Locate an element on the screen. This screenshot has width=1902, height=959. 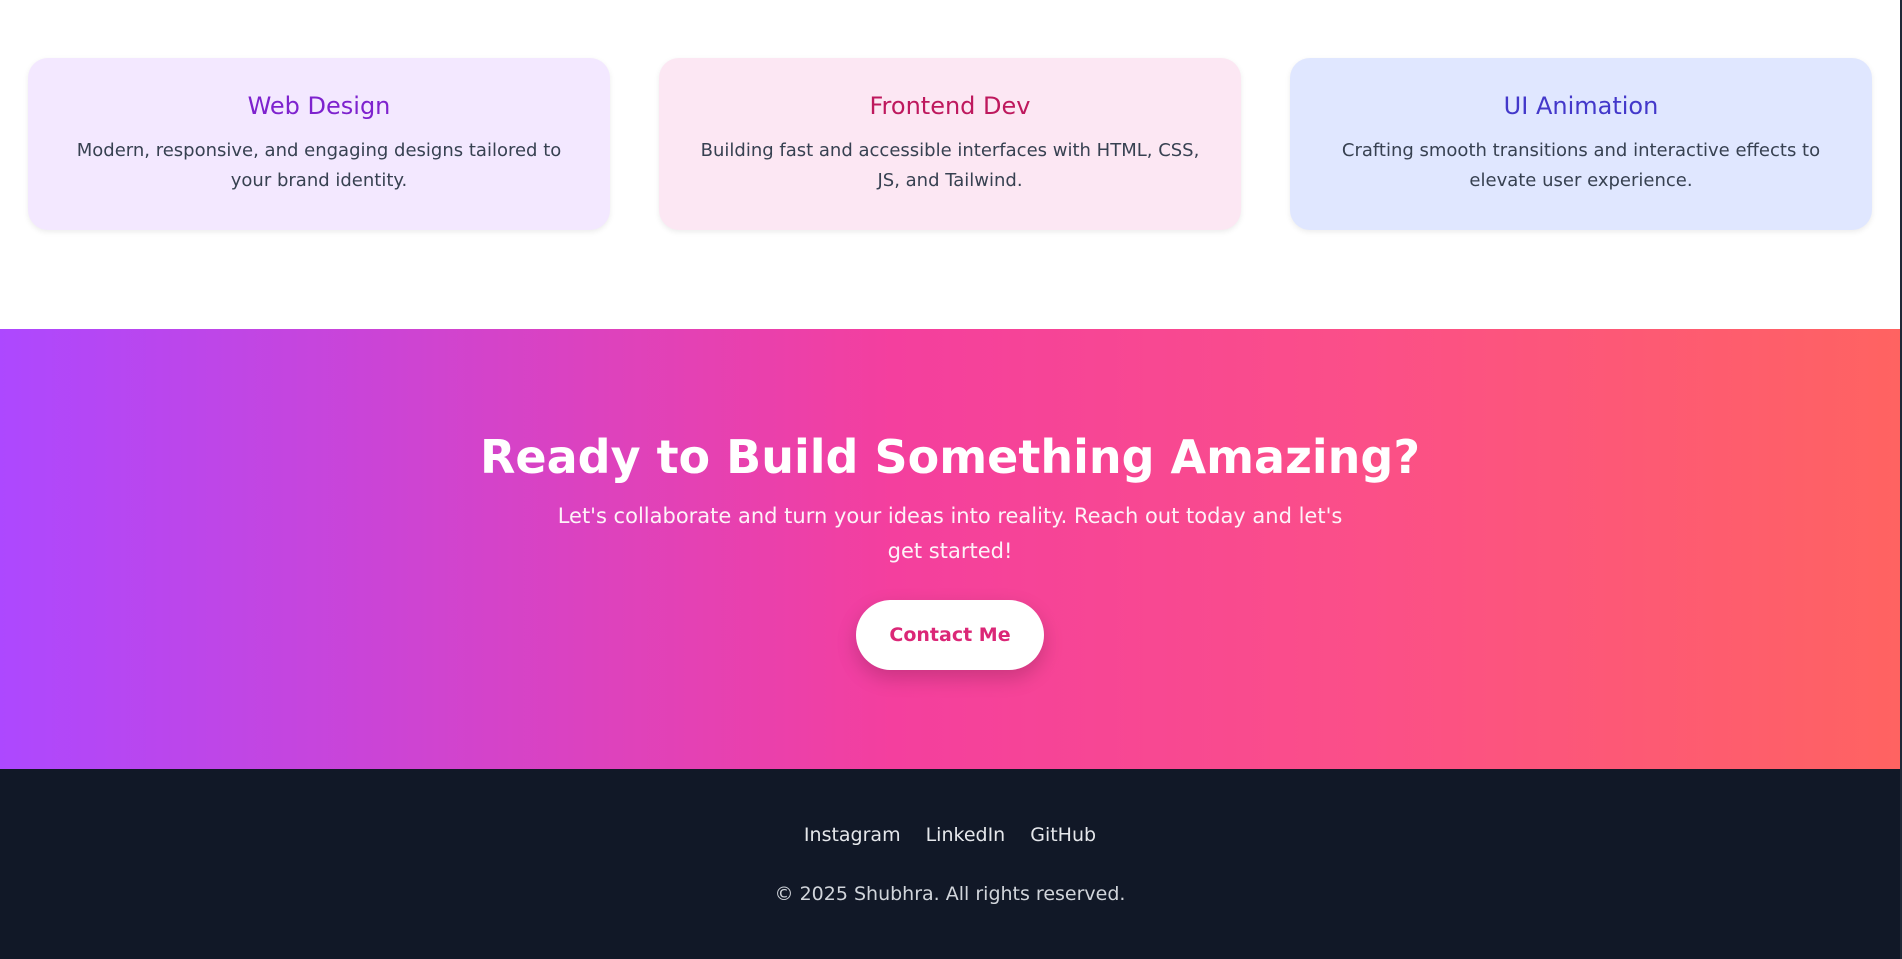
linkedin-link: LinkedIn is located at coordinates (966, 835).